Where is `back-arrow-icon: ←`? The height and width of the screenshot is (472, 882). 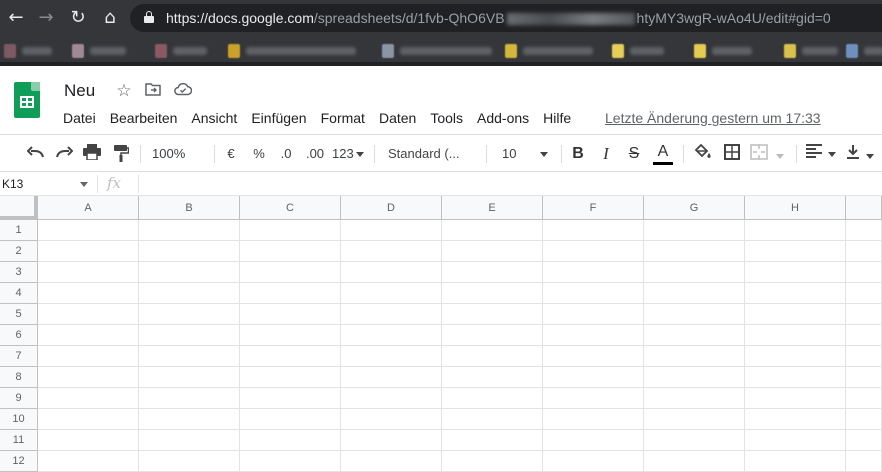
back-arrow-icon: ← is located at coordinates (16, 18).